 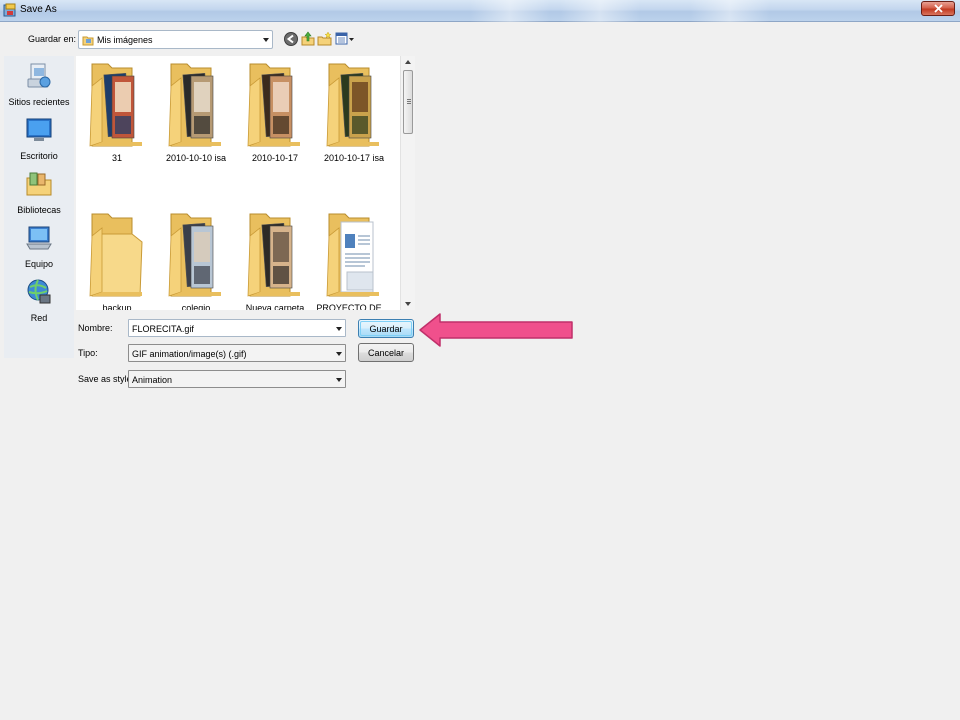 I want to click on vertical-scrollbar, so click(x=407, y=183).